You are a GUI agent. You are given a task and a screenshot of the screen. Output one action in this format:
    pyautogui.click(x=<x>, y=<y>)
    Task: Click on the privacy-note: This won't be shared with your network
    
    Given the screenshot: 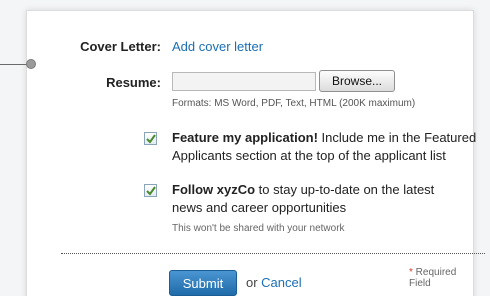 What is the action you would take?
    pyautogui.click(x=258, y=228)
    